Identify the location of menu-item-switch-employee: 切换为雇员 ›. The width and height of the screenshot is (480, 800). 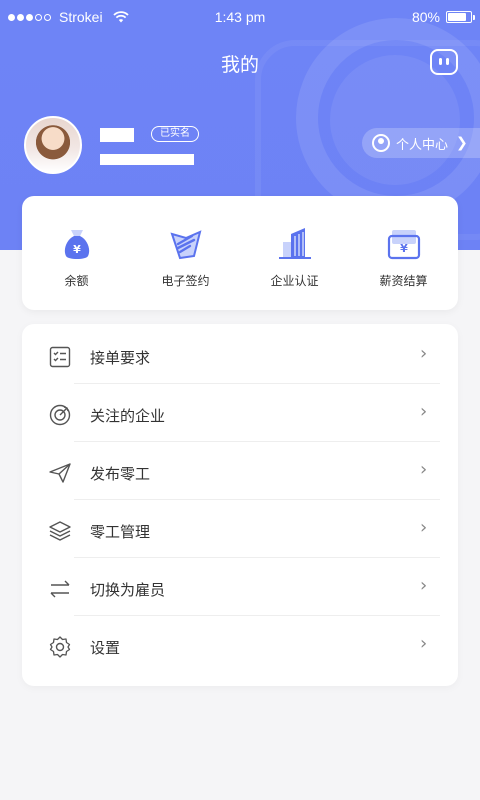
(240, 587).